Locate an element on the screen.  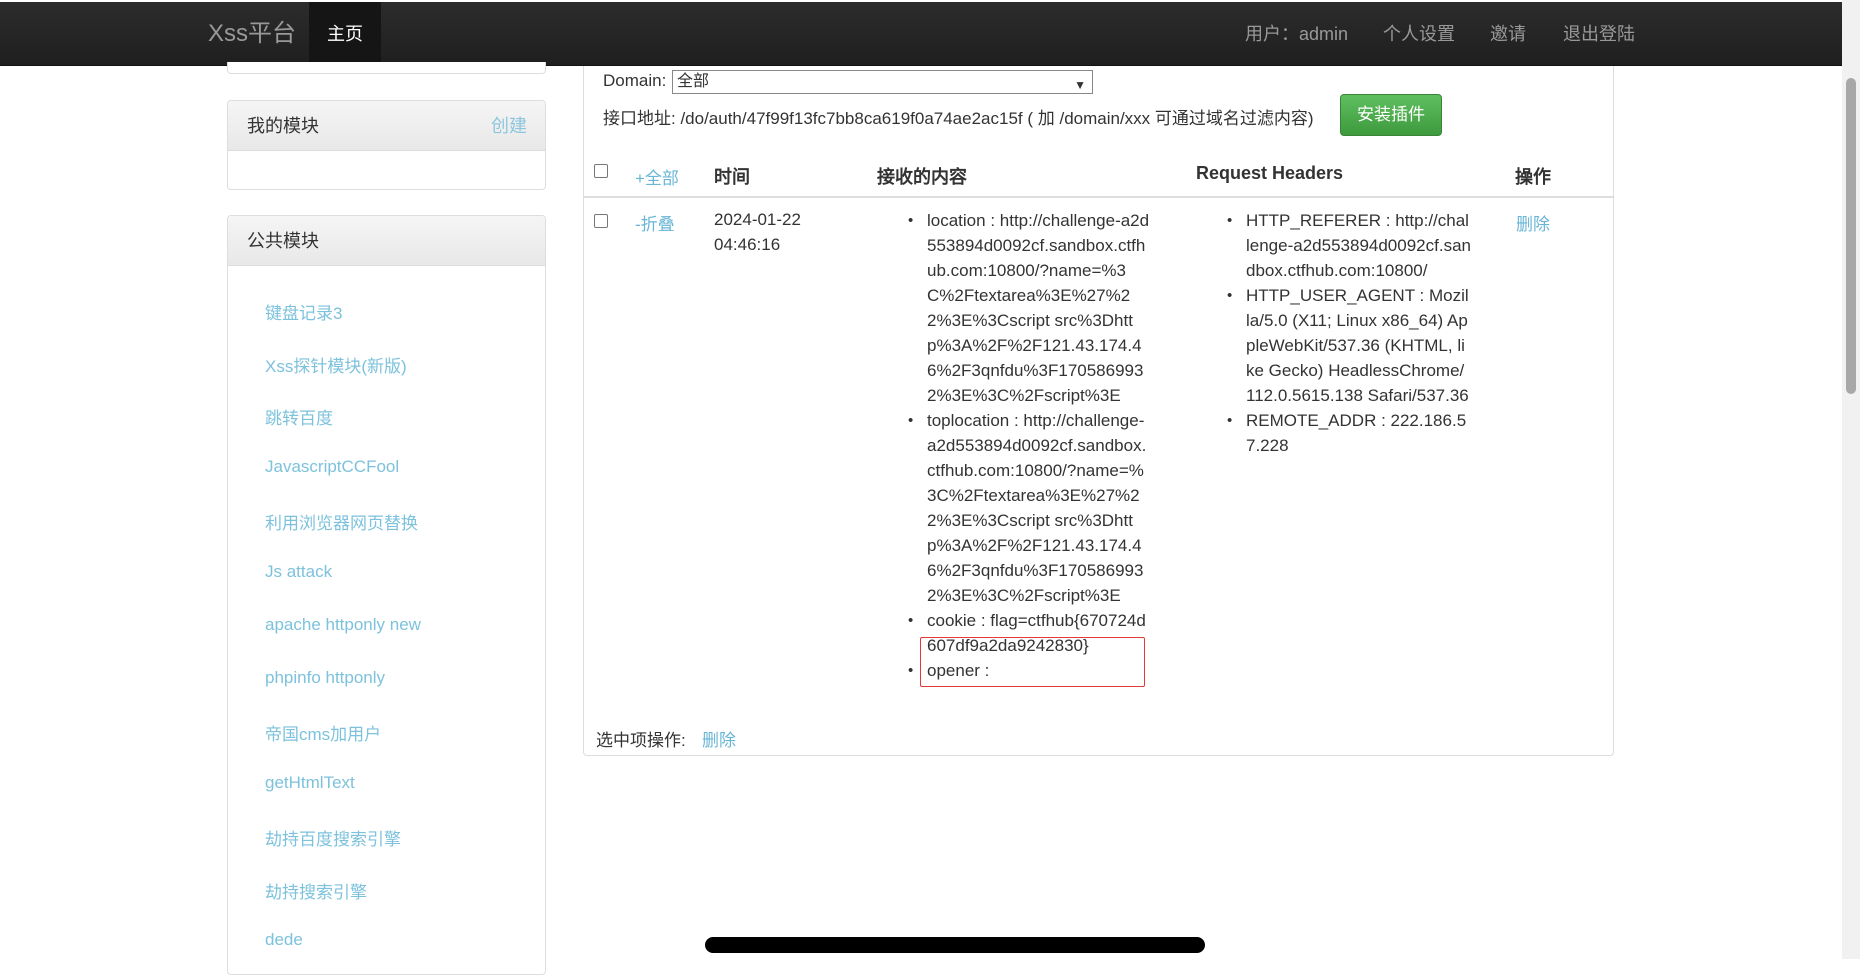
expand-all-link: +全部 is located at coordinates (657, 176).